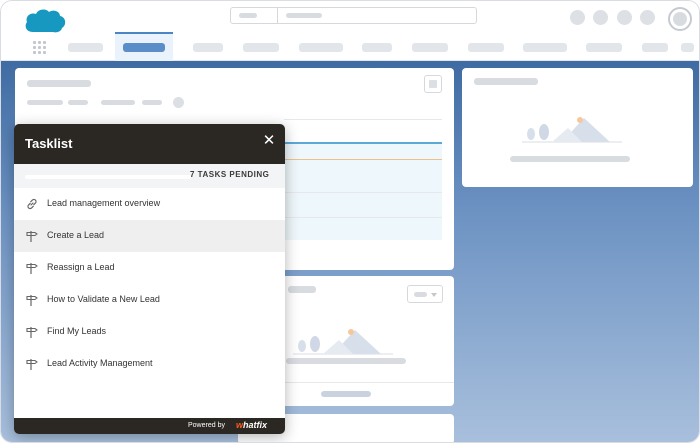 The height and width of the screenshot is (443, 700). Describe the element at coordinates (680, 19) in the screenshot. I see `user-avatar` at that location.